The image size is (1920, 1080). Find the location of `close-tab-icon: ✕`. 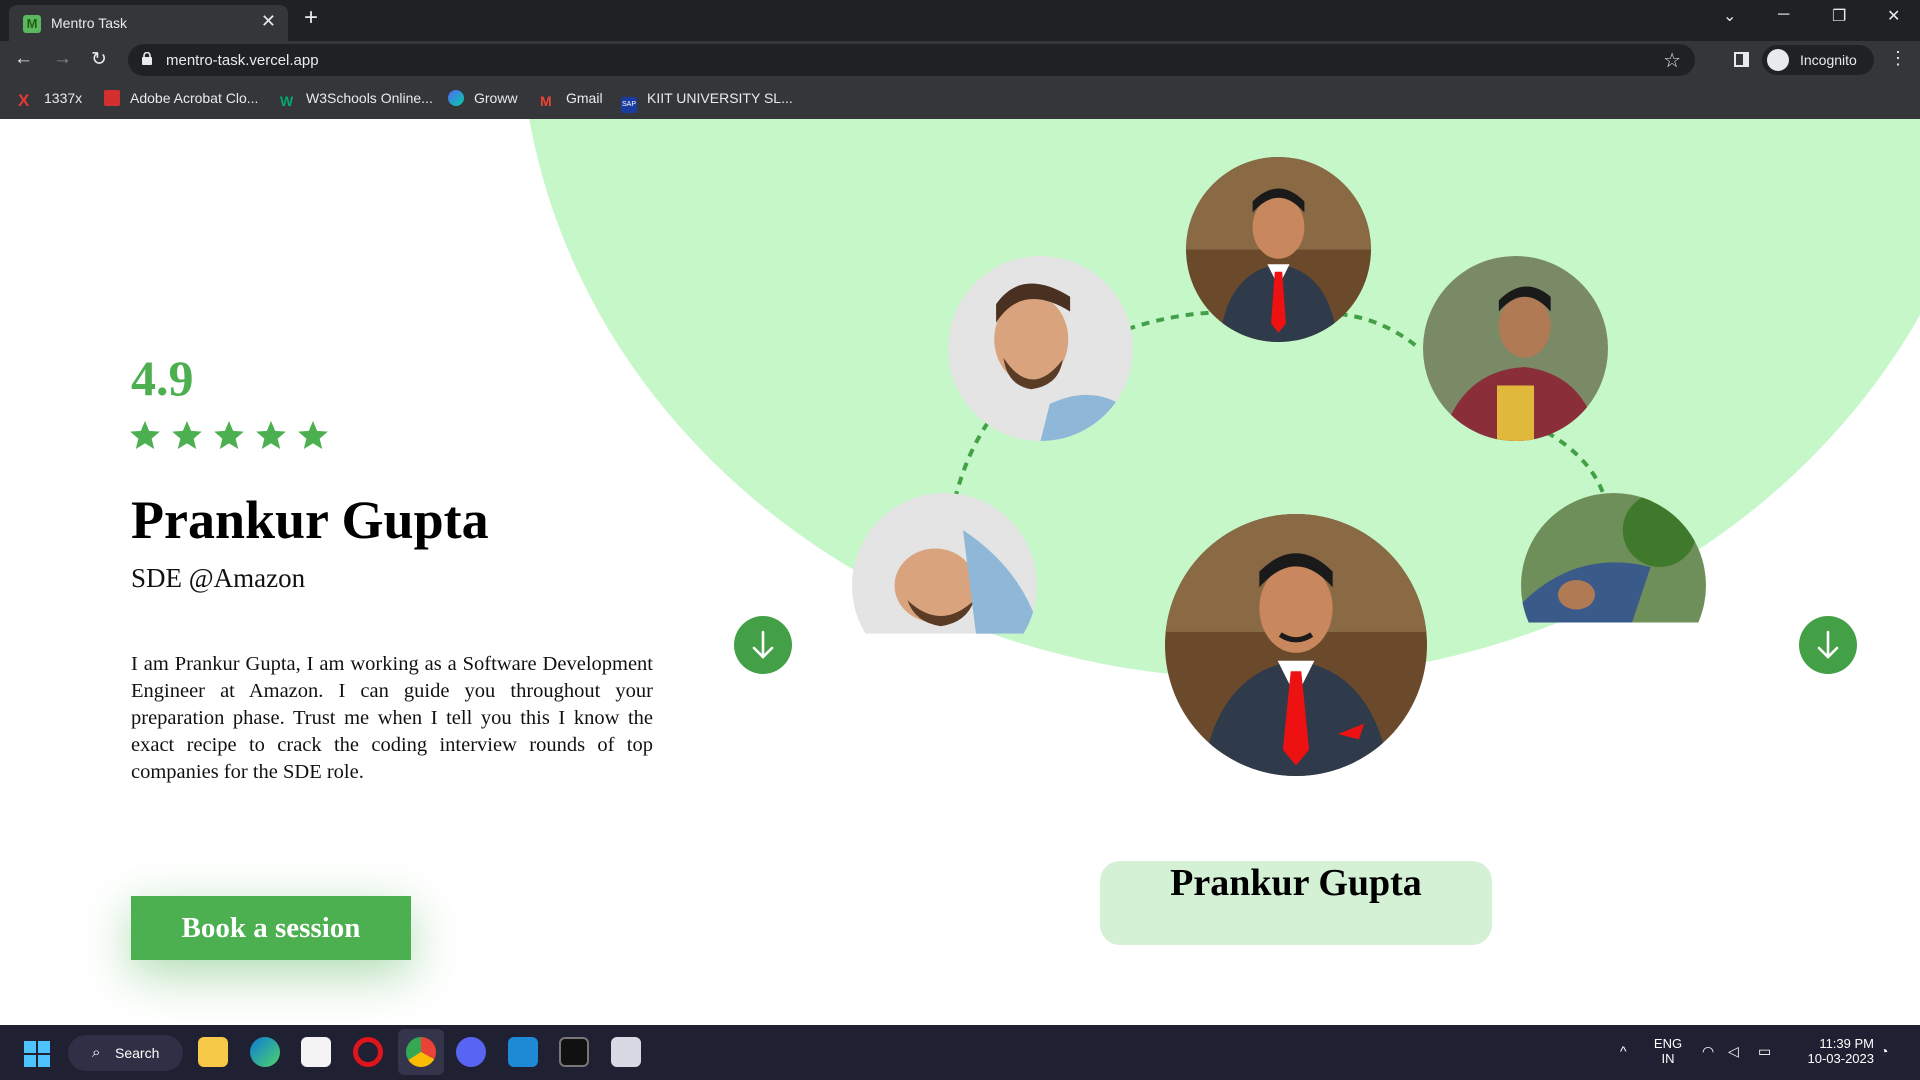

close-tab-icon: ✕ is located at coordinates (268, 21).